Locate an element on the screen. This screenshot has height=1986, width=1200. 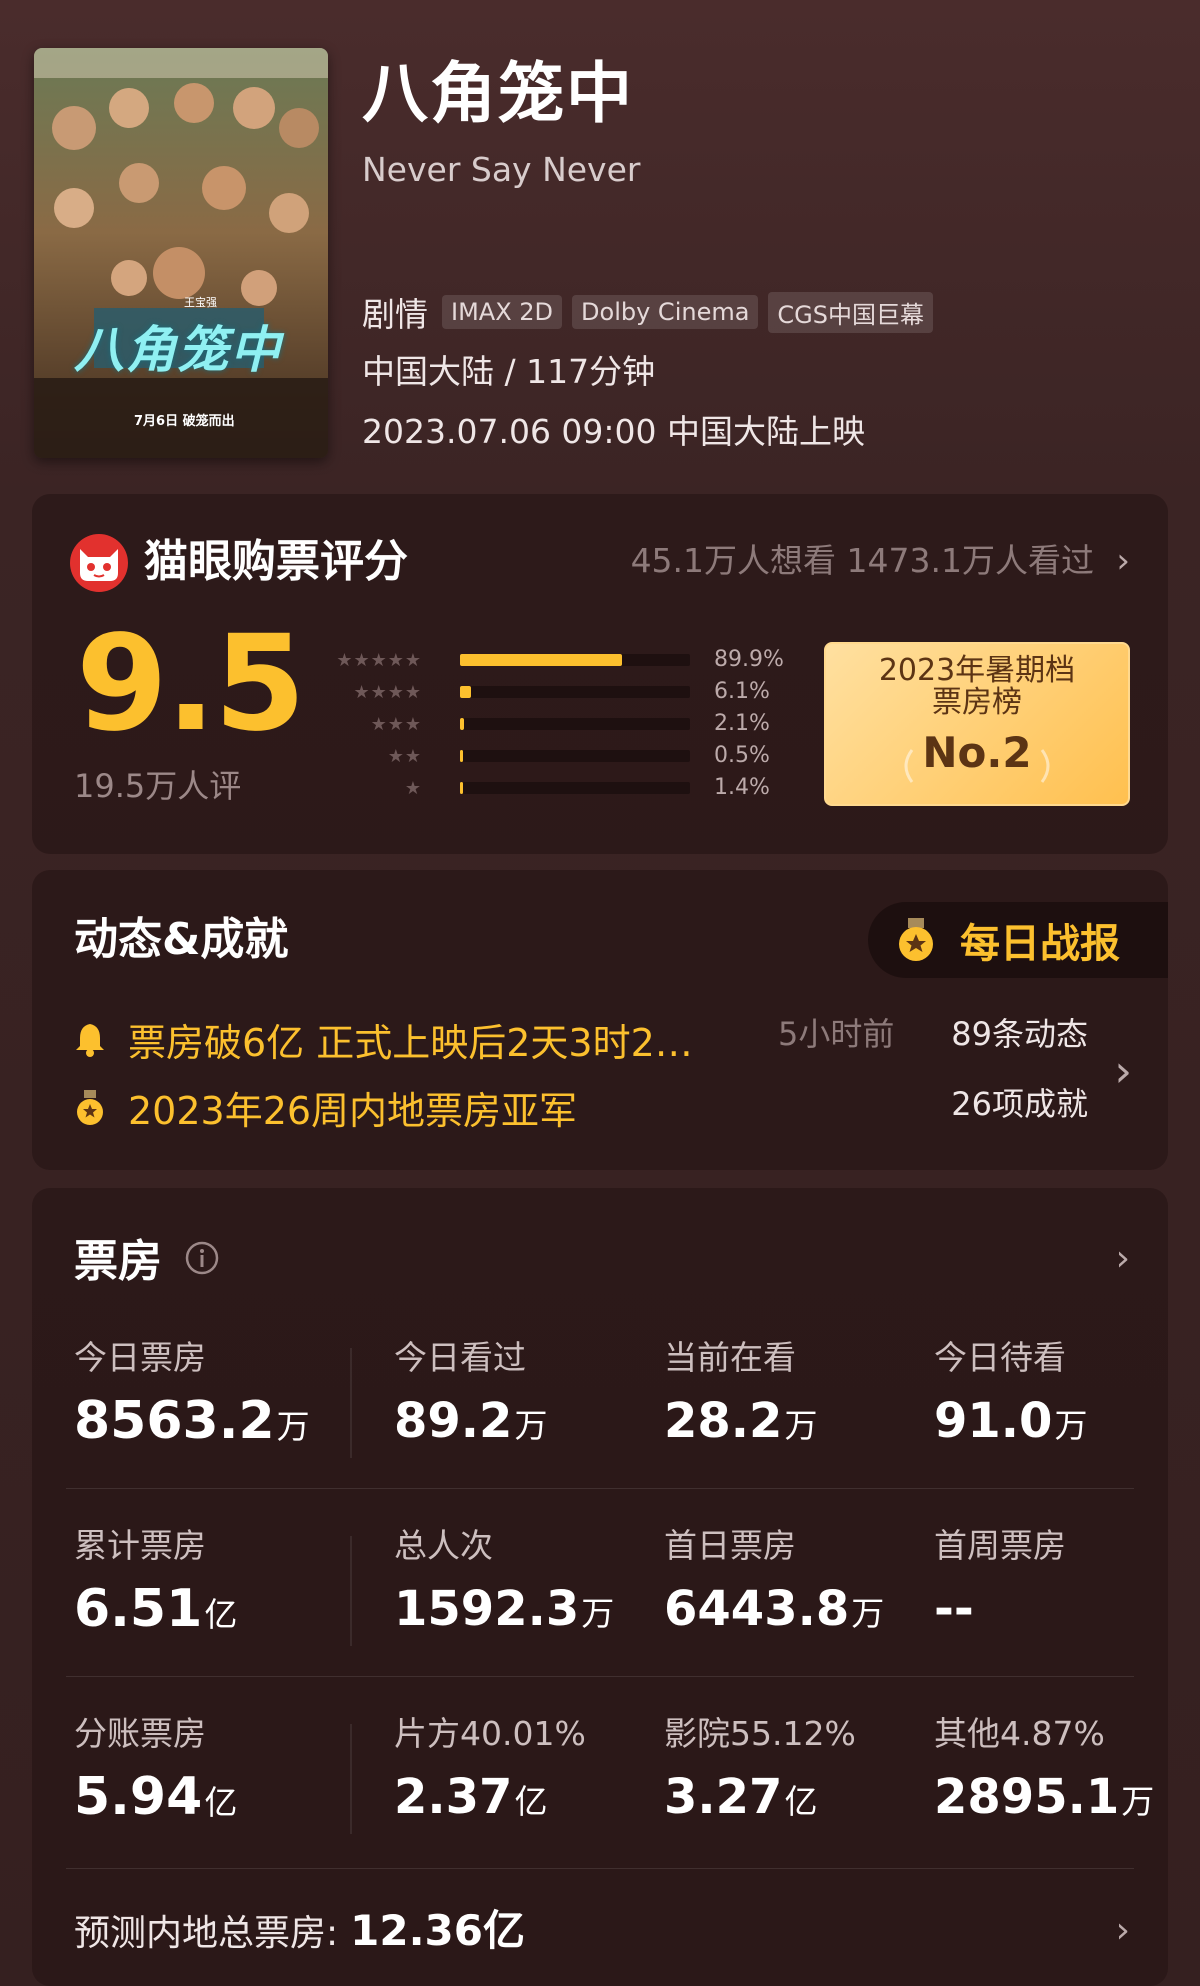
rating-title: 猫眼购票评分 is located at coordinates (276, 561).